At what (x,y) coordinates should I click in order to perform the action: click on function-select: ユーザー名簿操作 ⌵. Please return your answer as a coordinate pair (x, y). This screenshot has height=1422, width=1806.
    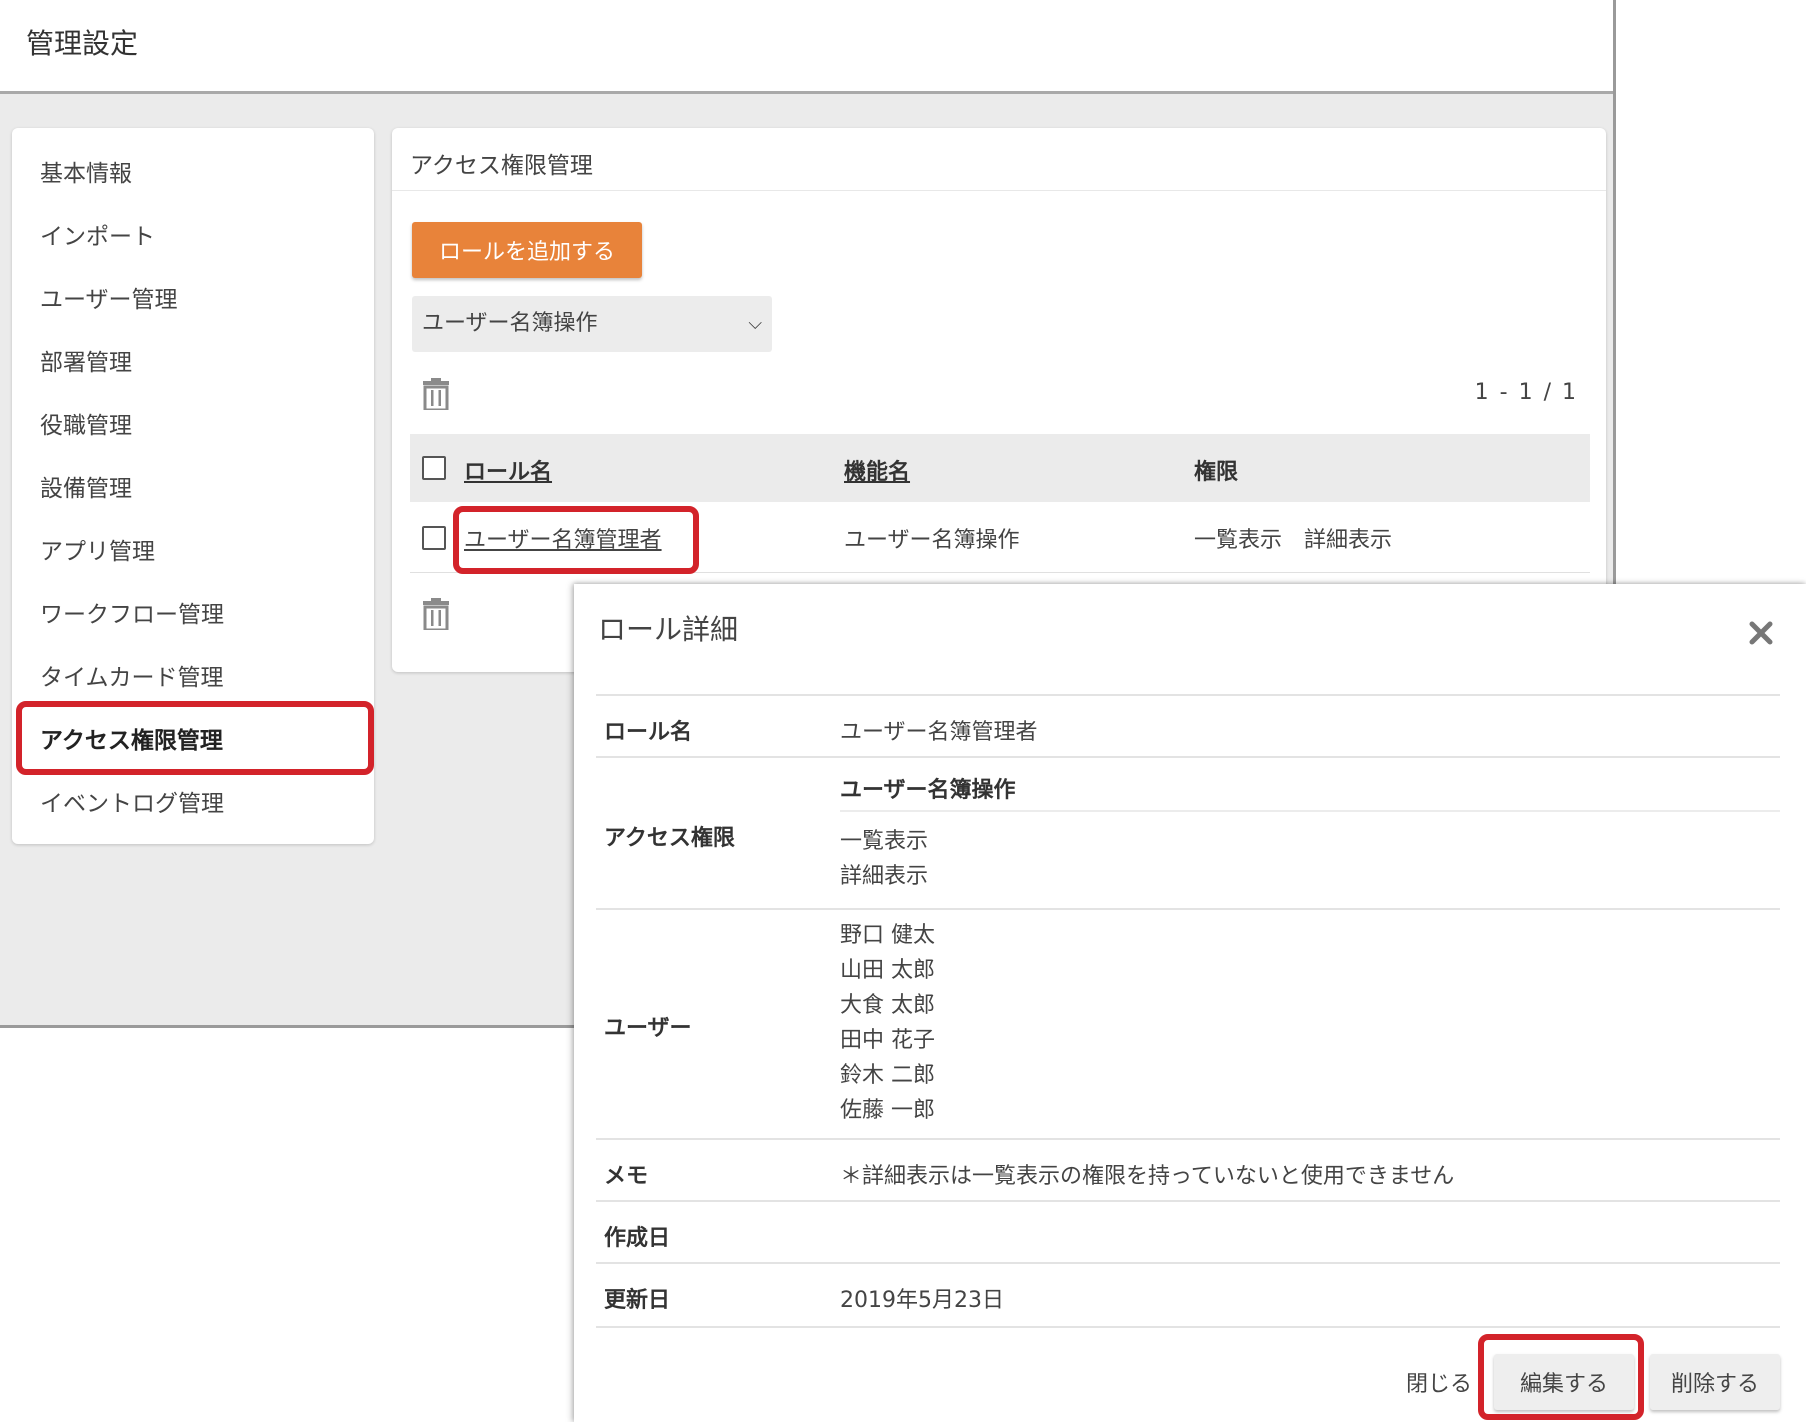
    Looking at the image, I should click on (592, 324).